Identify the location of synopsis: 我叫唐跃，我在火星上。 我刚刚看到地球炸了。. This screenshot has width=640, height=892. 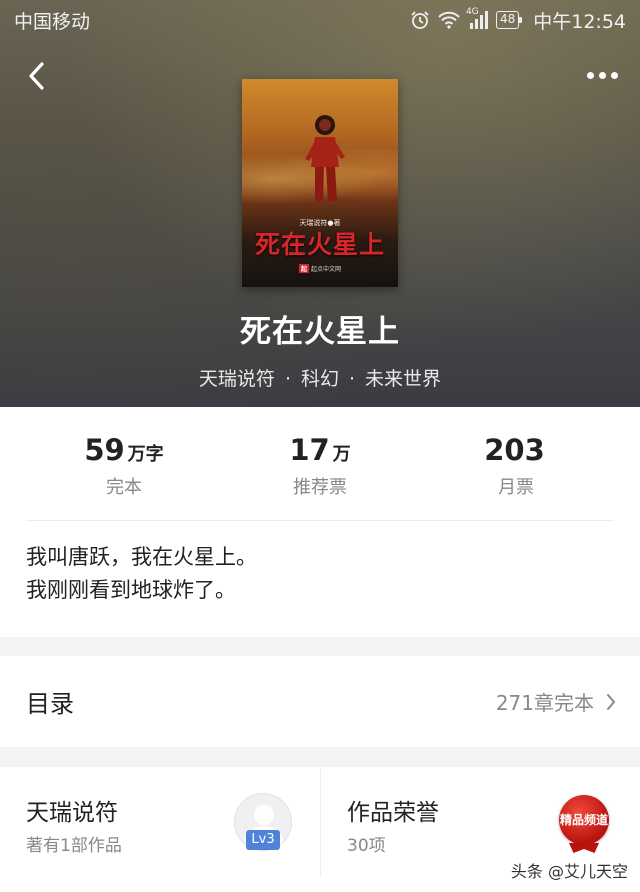
(321, 574).